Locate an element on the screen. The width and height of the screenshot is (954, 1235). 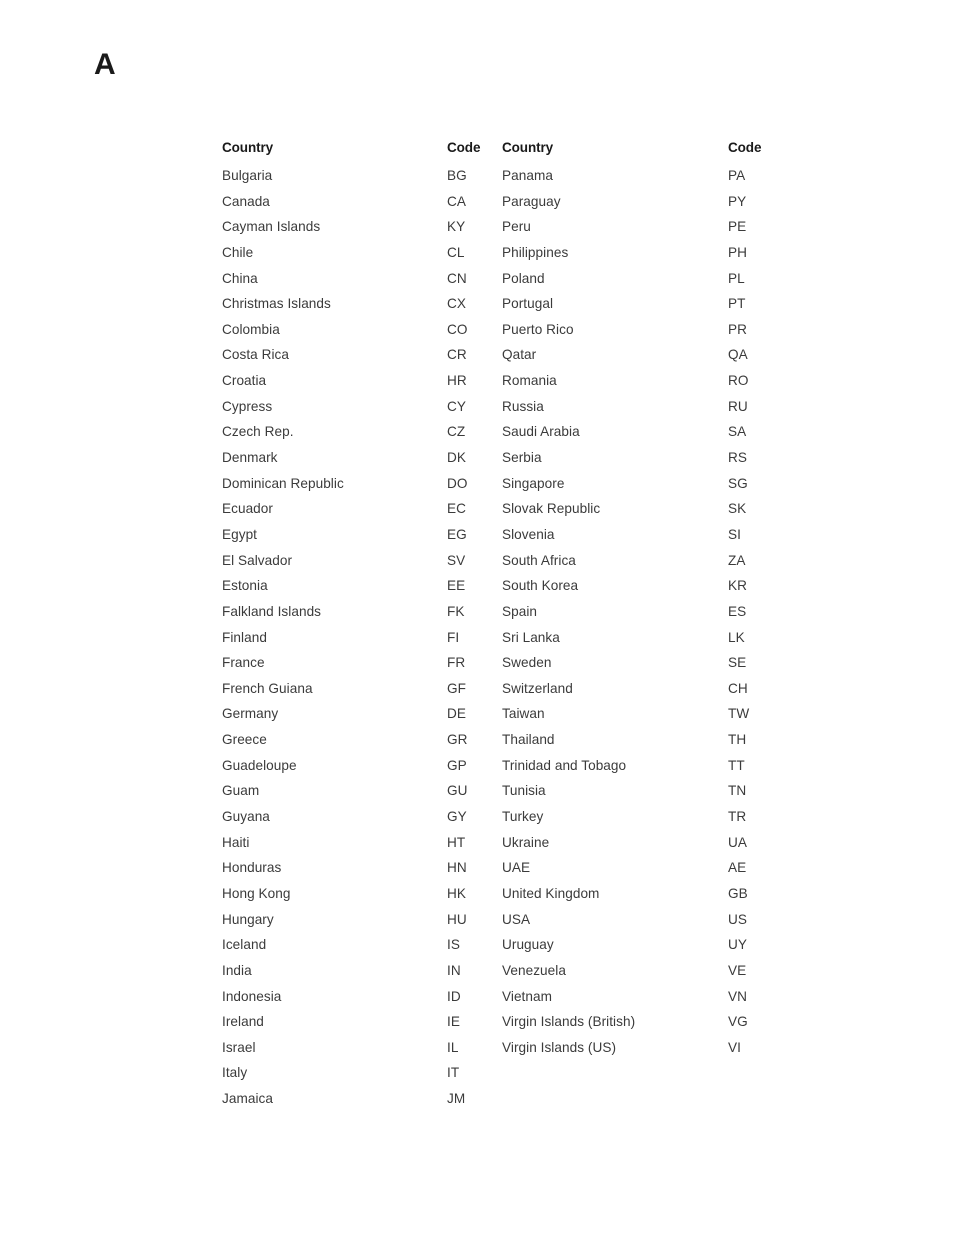
table-row: South Korea KR is located at coordinates (652, 591).